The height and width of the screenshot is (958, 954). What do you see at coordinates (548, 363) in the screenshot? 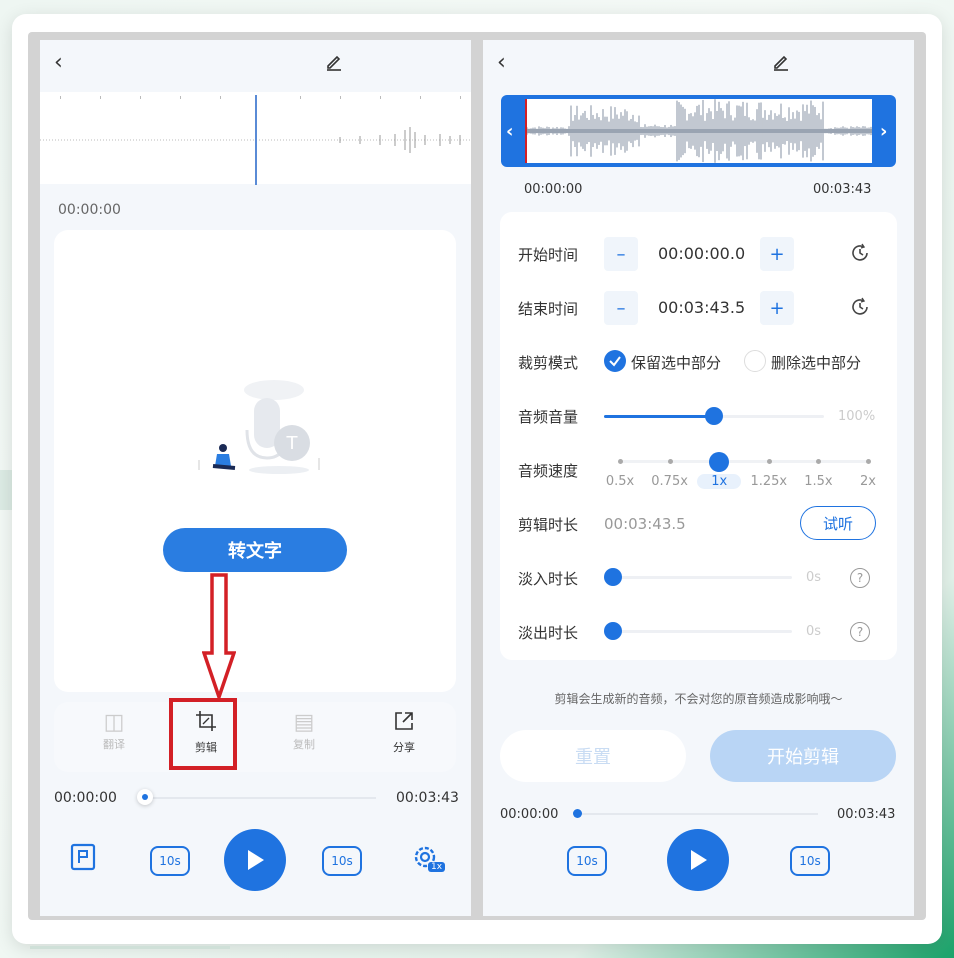
I see `crop-mode-label: 裁剪模式` at bounding box center [548, 363].